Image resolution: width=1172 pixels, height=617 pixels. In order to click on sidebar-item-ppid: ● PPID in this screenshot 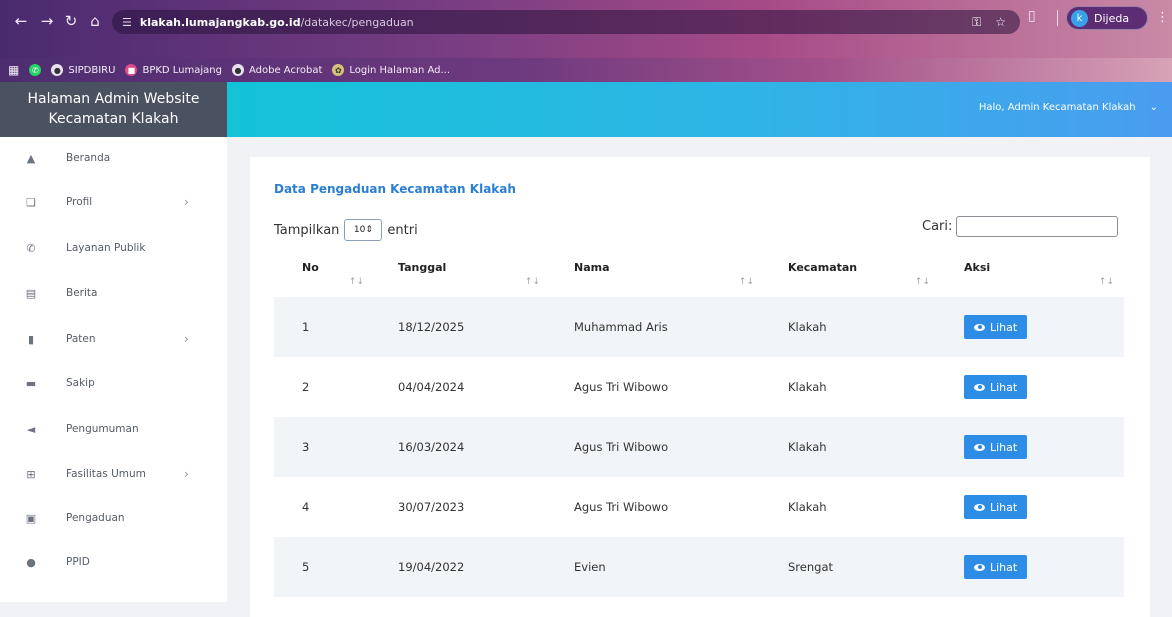, I will do `click(113, 562)`.